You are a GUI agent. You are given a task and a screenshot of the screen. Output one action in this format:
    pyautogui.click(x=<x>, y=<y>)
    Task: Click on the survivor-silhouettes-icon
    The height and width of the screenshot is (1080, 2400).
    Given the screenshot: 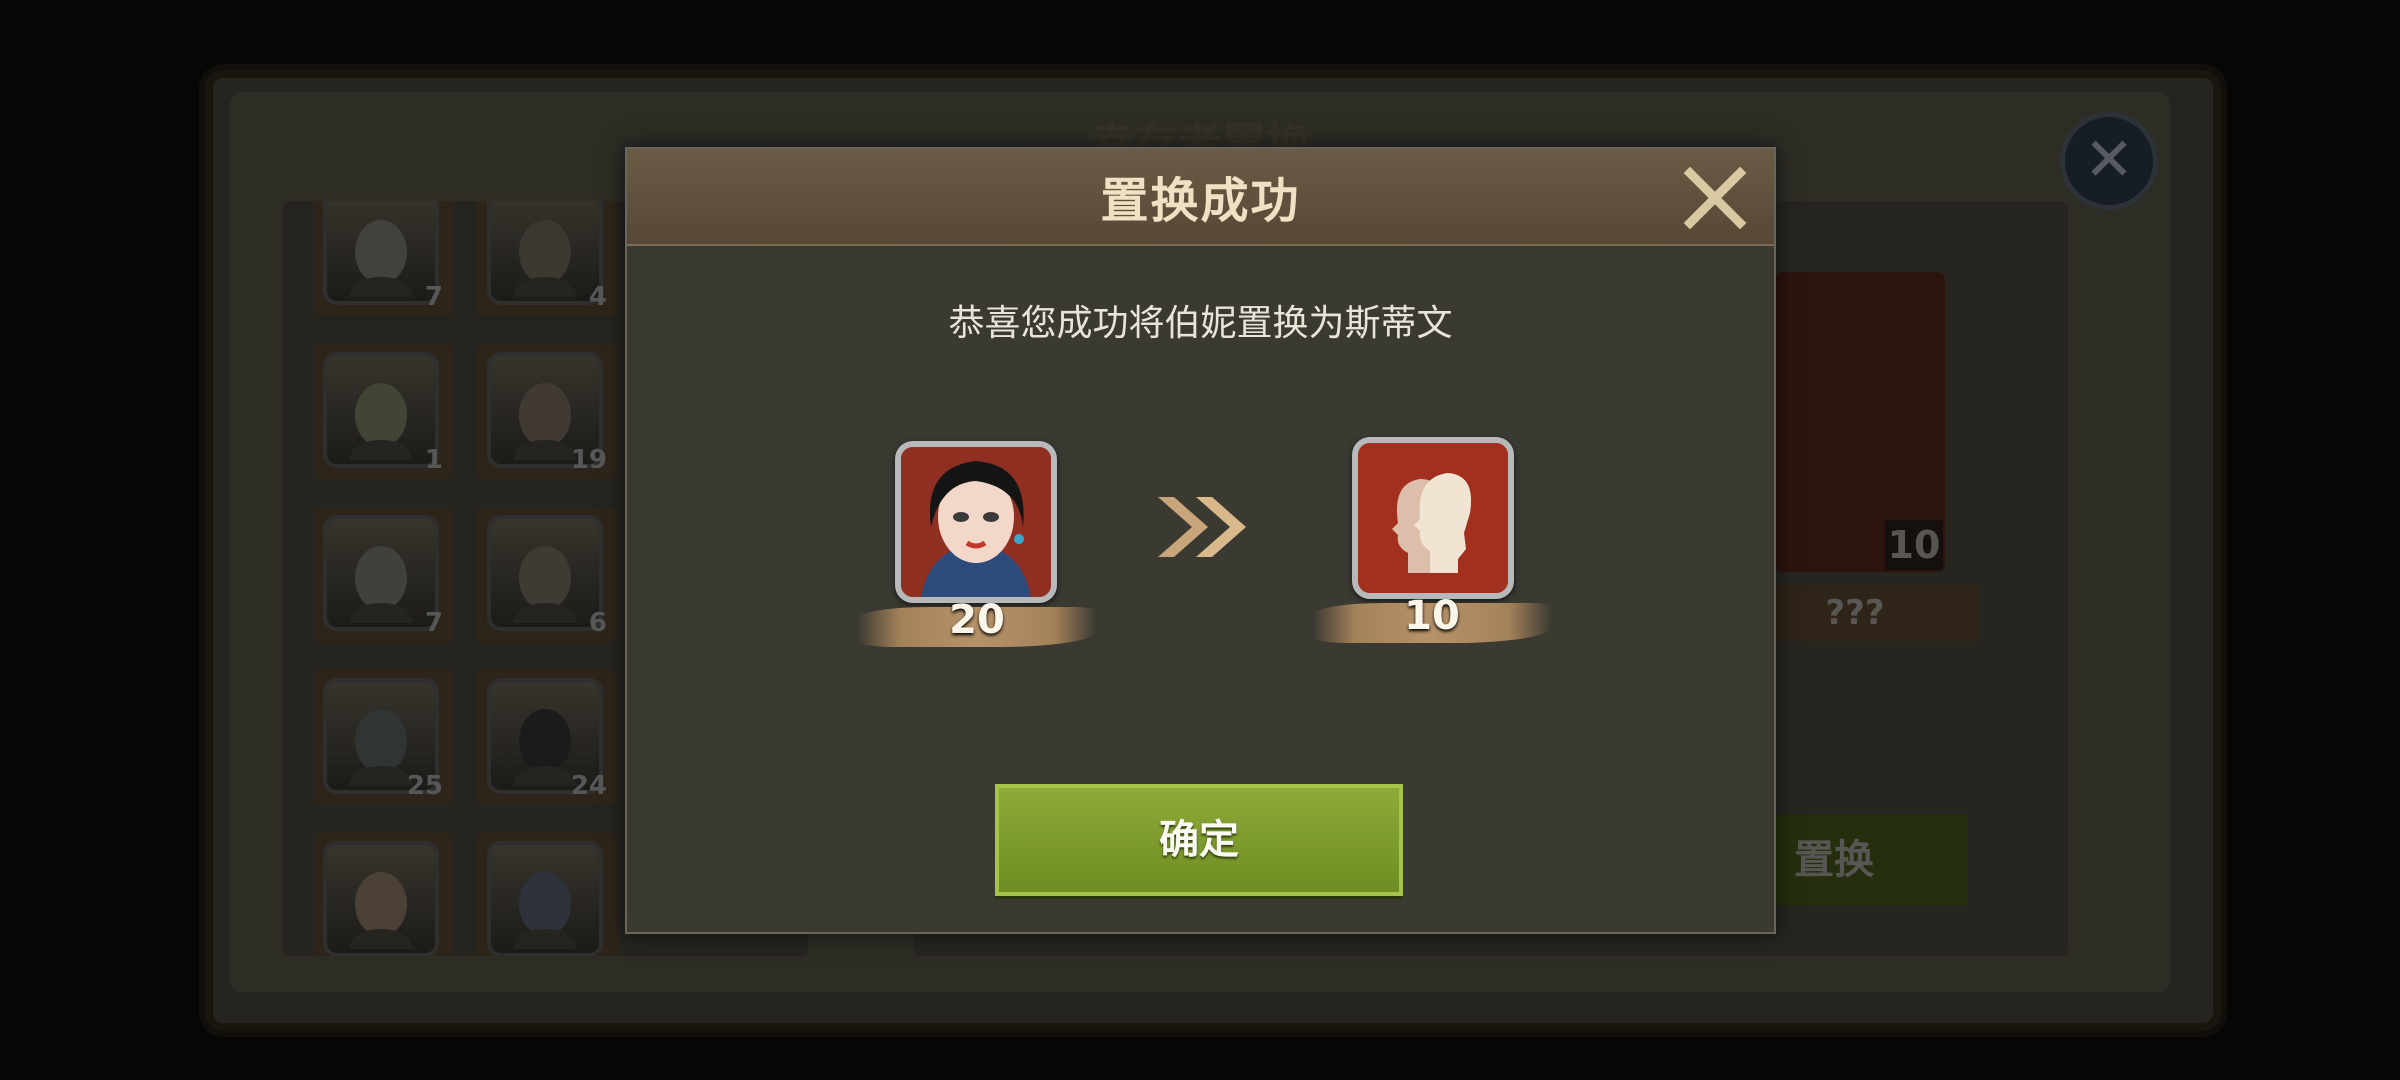 What is the action you would take?
    pyautogui.click(x=1433, y=518)
    